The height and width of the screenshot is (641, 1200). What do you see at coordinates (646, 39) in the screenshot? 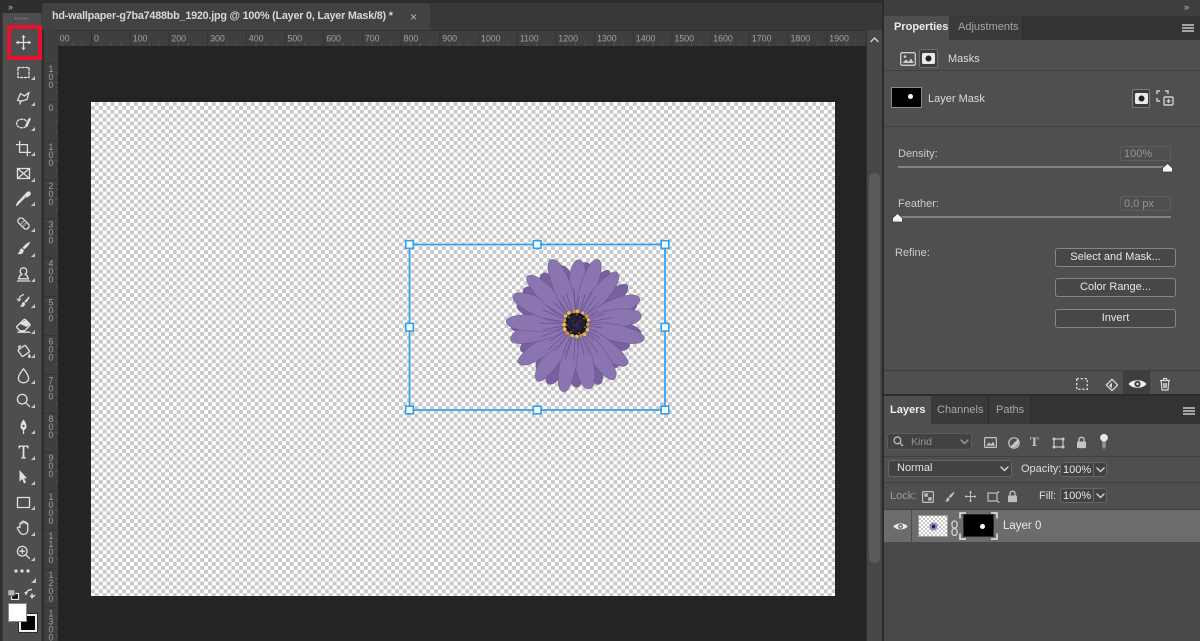
I see `svg-text: 1400` at bounding box center [646, 39].